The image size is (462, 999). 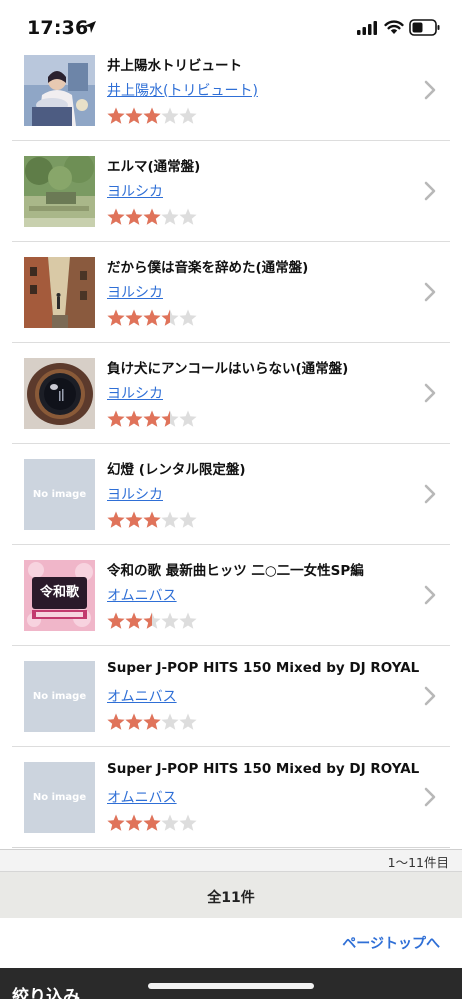 What do you see at coordinates (231, 595) in the screenshot?
I see `list-item: 令和歌 令和の歌 最新曲ヒッツ 二○二一女性SP編オムニバス` at bounding box center [231, 595].